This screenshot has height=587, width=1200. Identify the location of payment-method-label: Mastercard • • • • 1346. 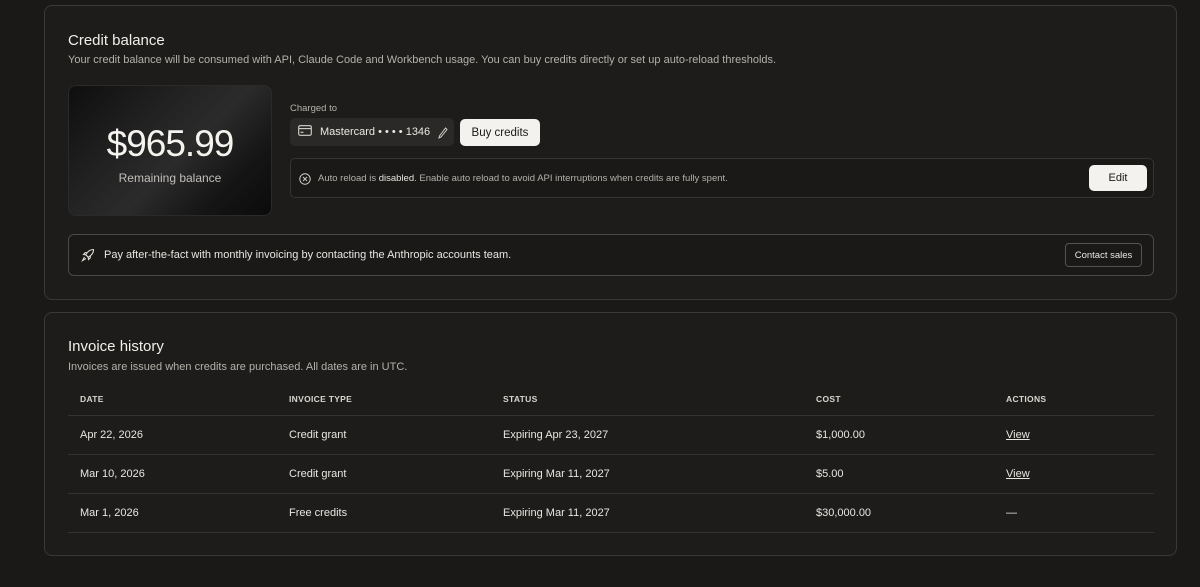
(375, 132).